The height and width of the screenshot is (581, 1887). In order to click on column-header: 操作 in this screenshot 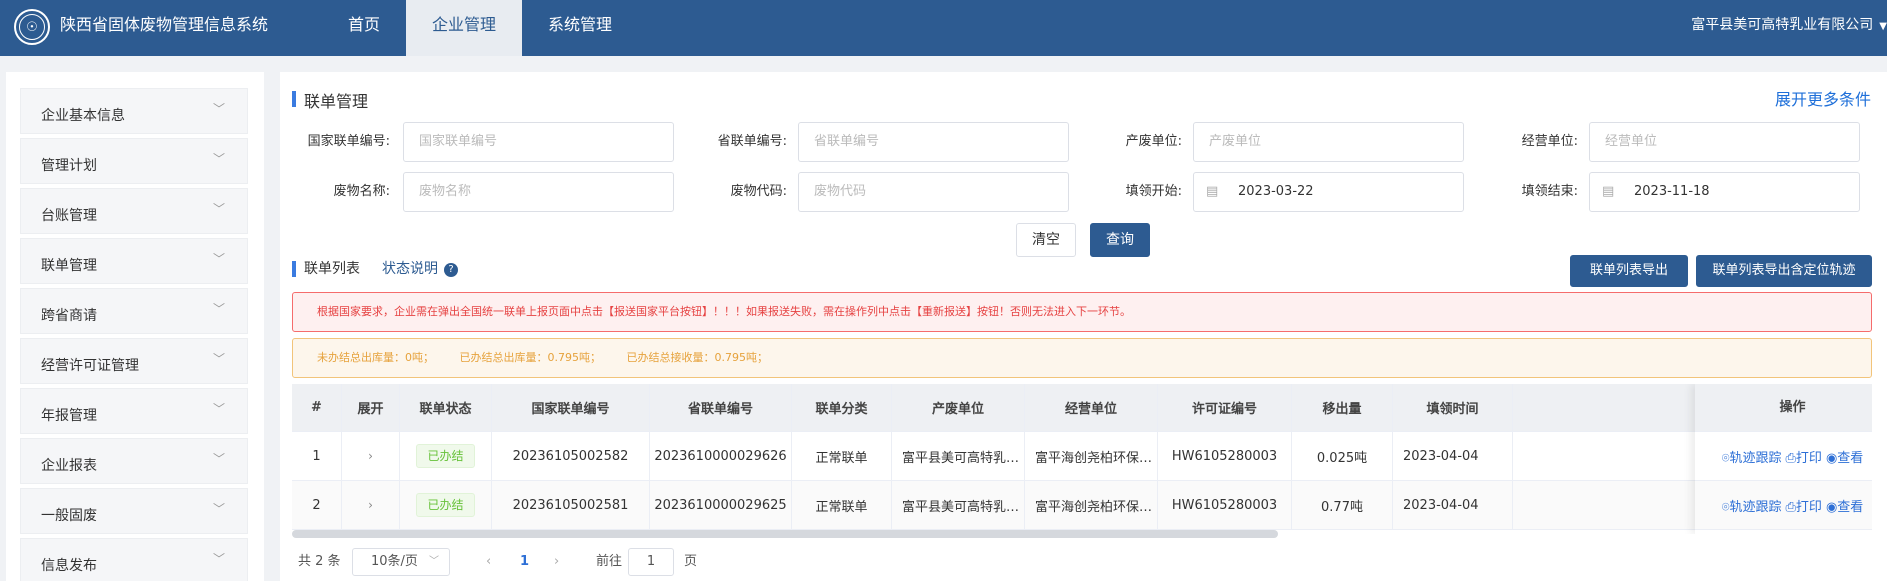, I will do `click(1783, 408)`.